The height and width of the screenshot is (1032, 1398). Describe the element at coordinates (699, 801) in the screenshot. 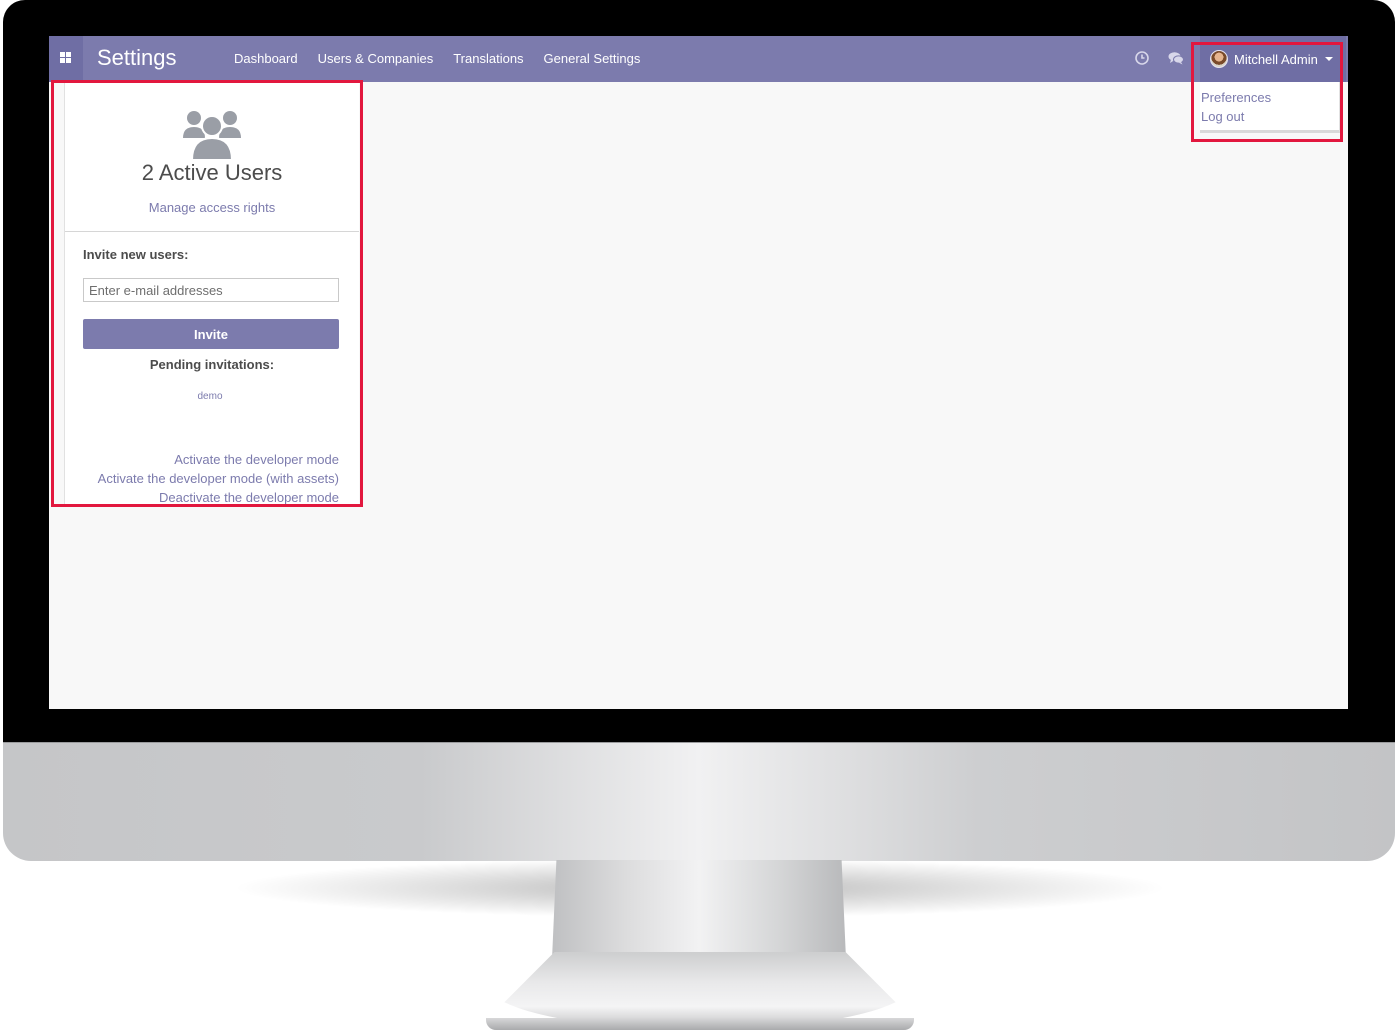

I see `monitor-chin` at that location.